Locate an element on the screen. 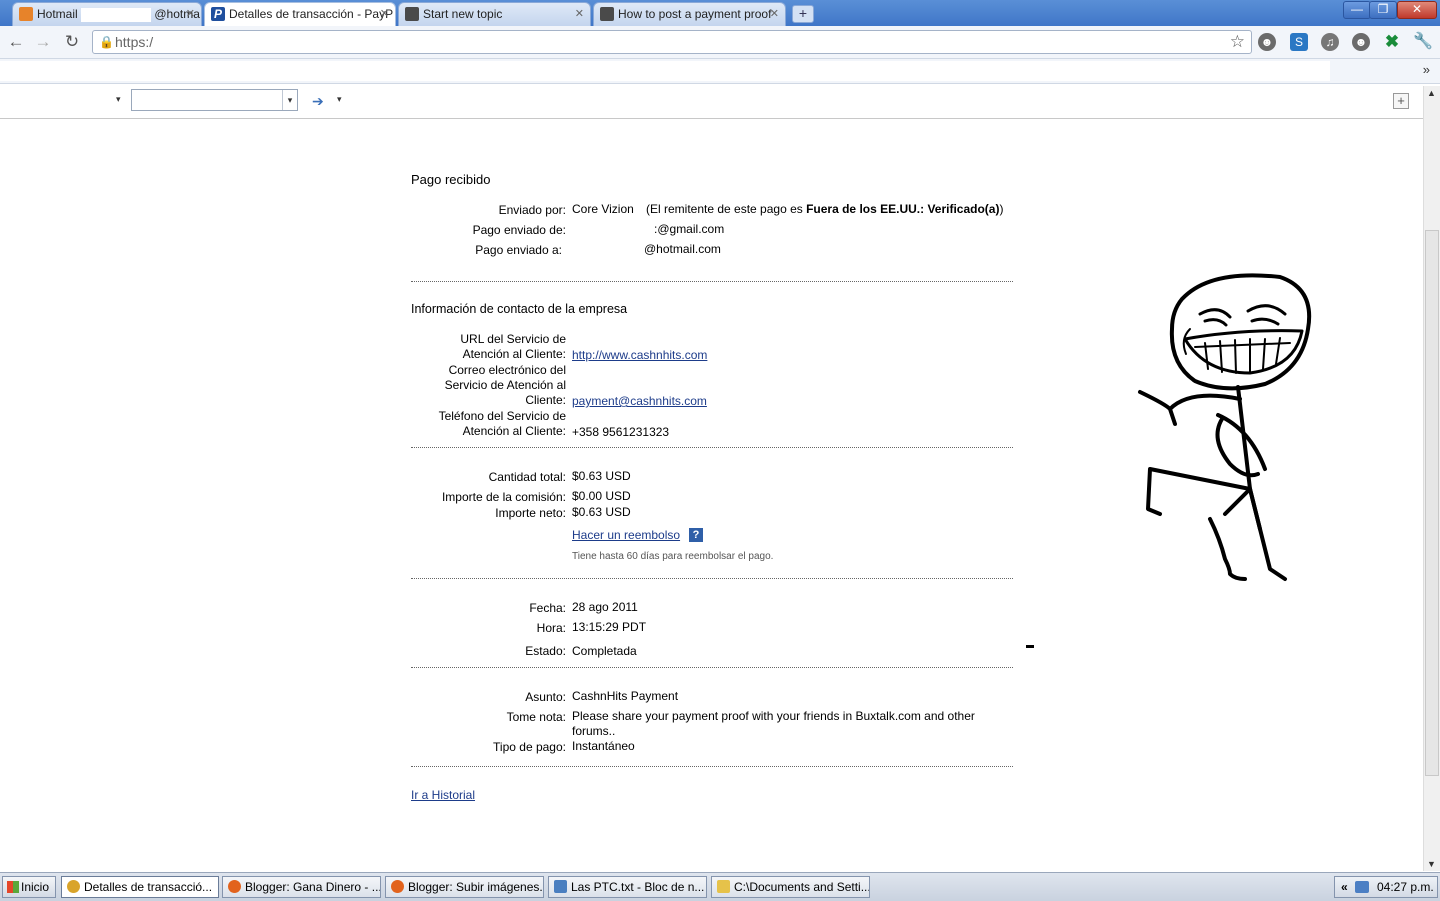  go-dropdown-icon: ▾ is located at coordinates (339, 99).